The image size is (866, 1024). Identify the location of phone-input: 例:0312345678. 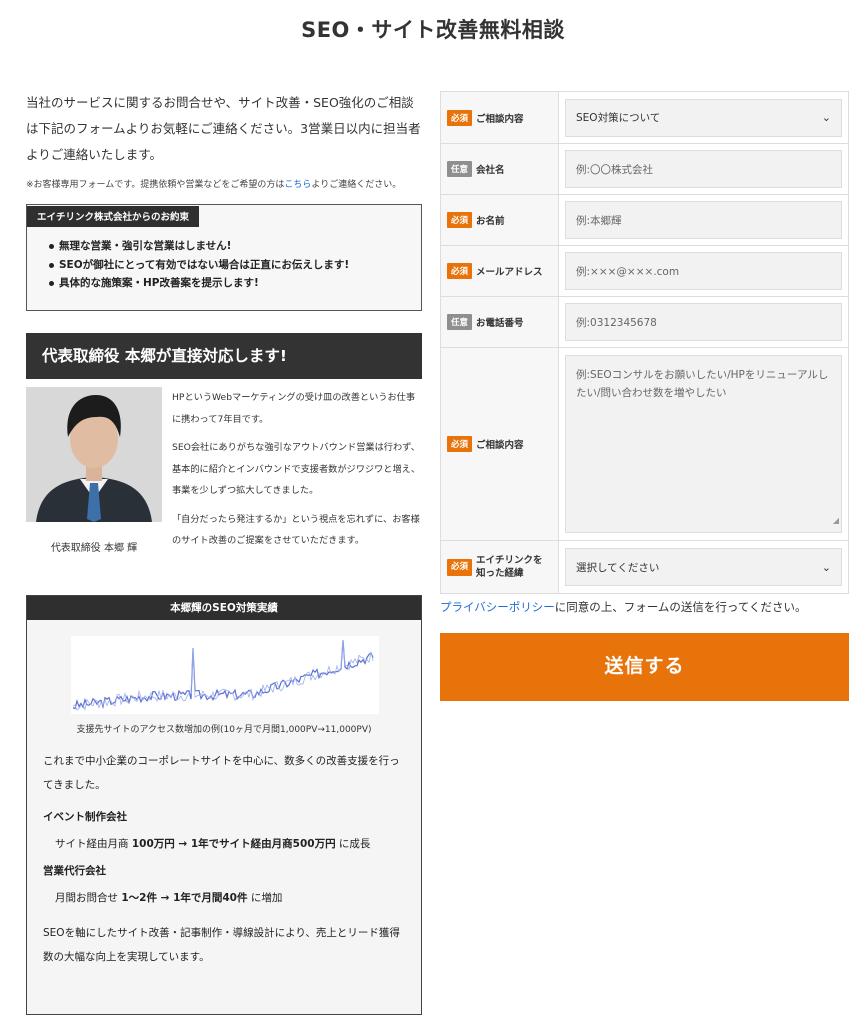
(703, 322).